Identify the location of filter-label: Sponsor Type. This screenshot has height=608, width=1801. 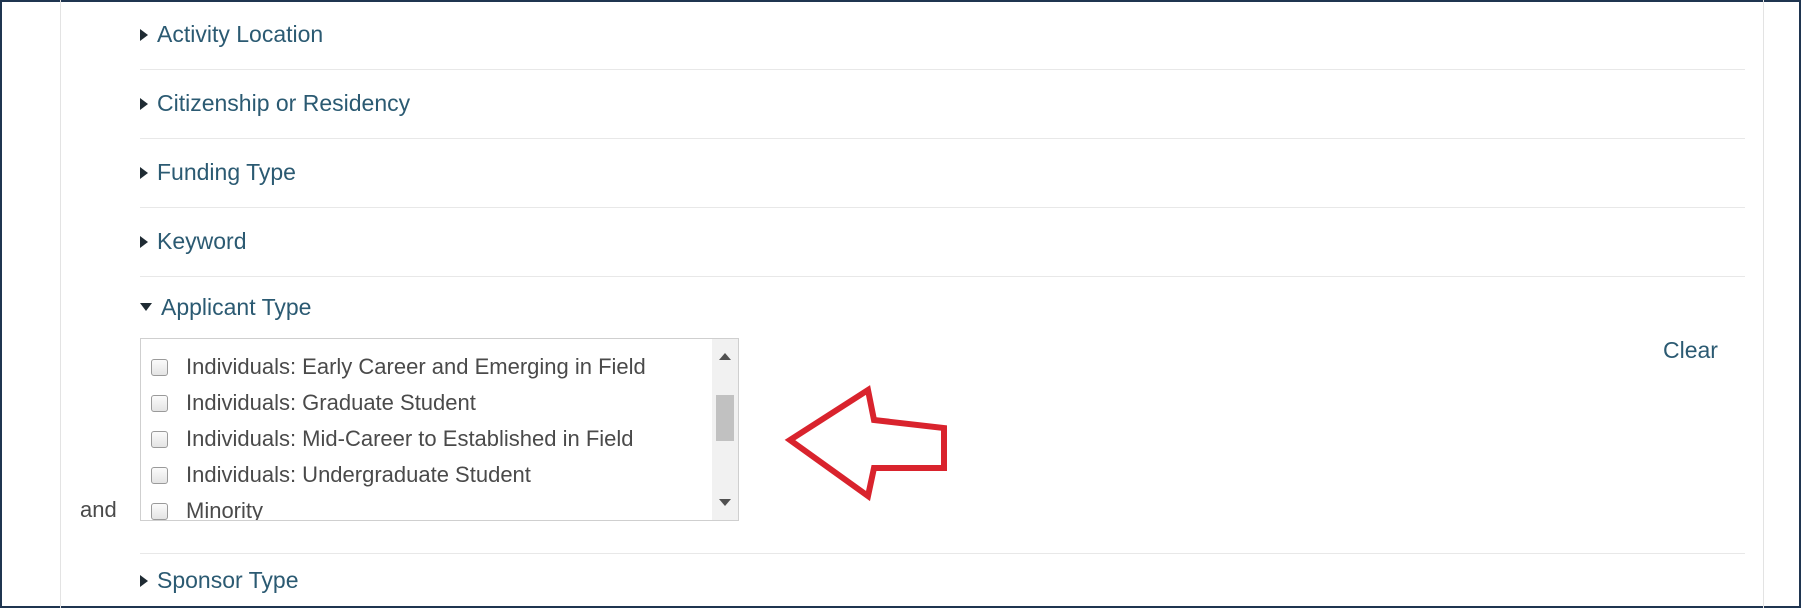
(228, 580).